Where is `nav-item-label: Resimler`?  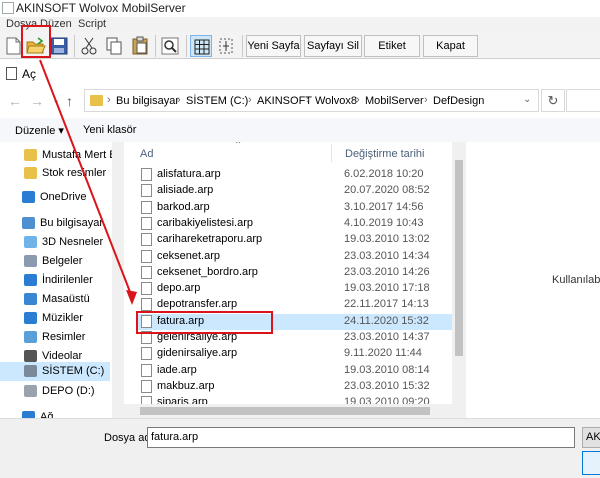 nav-item-label: Resimler is located at coordinates (64, 337).